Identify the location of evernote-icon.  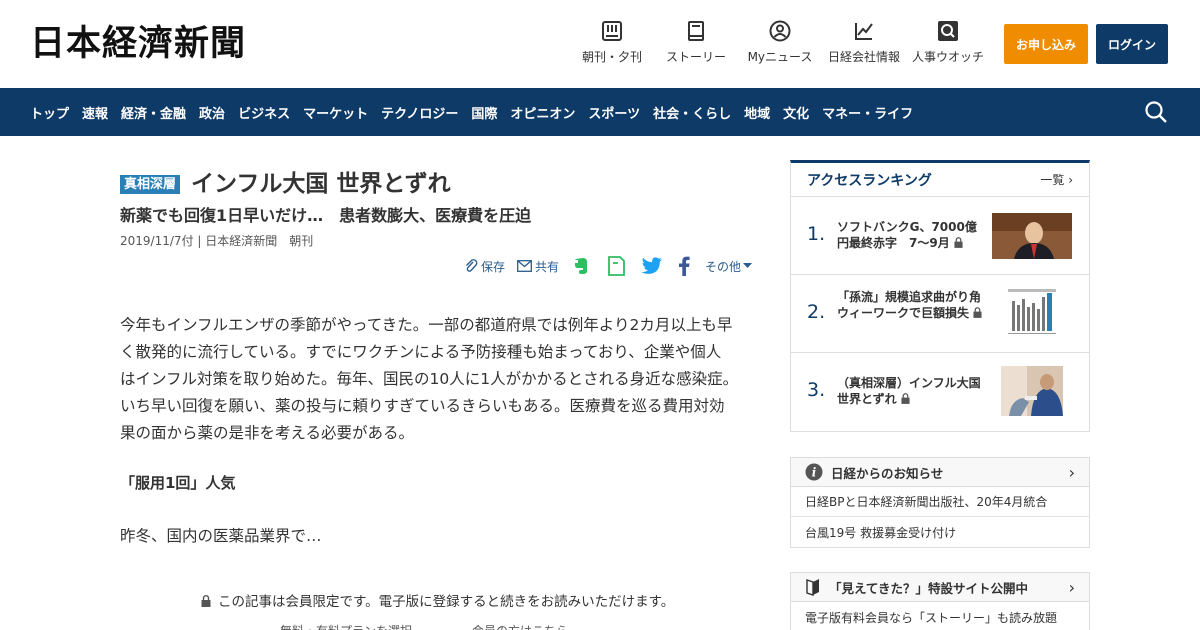
(580, 266).